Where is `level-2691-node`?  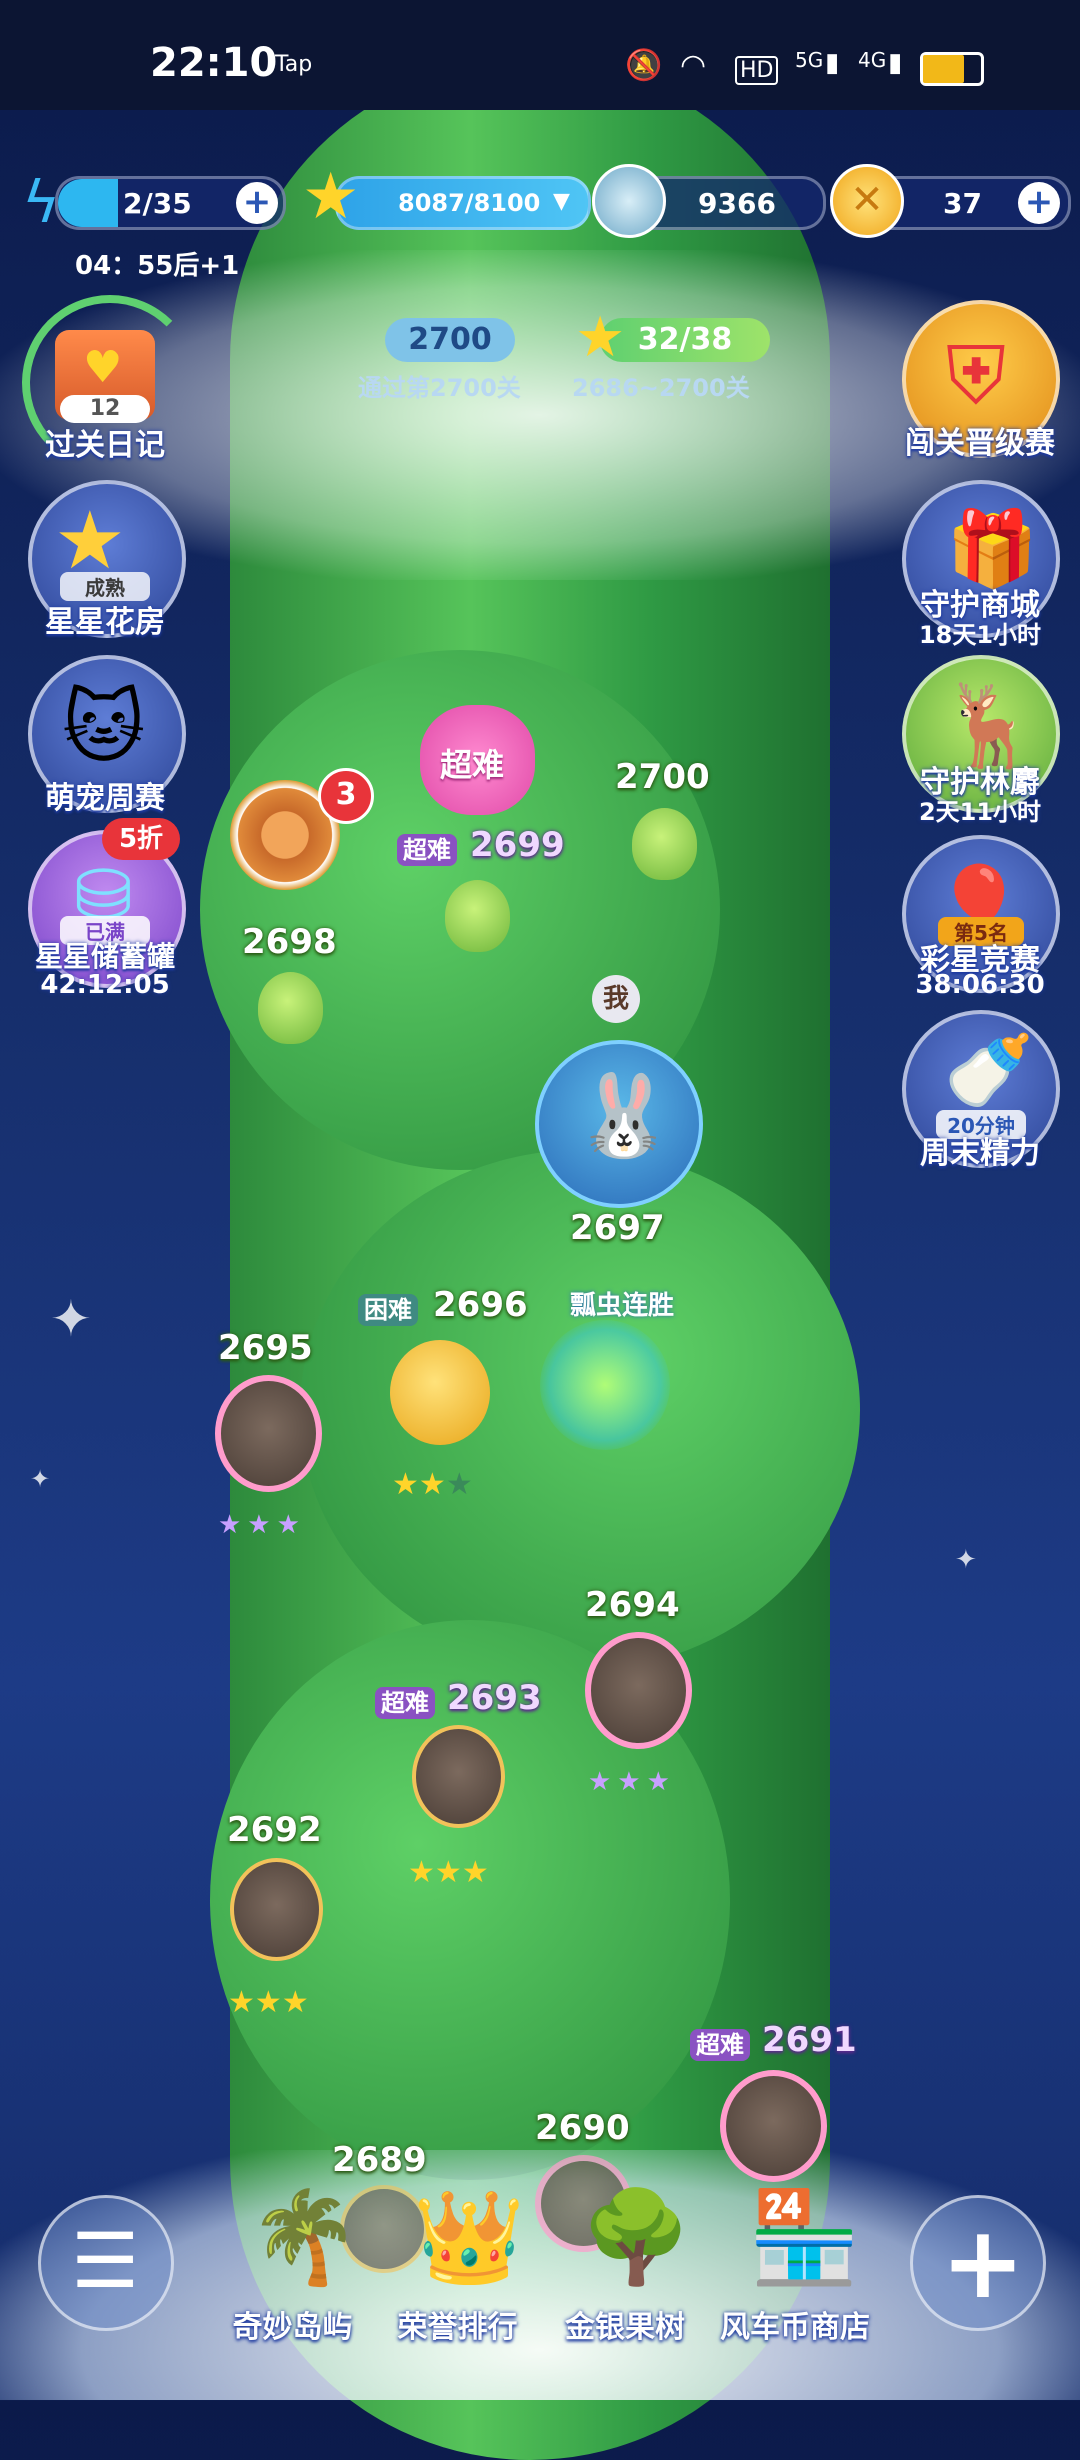 level-2691-node is located at coordinates (773, 2126).